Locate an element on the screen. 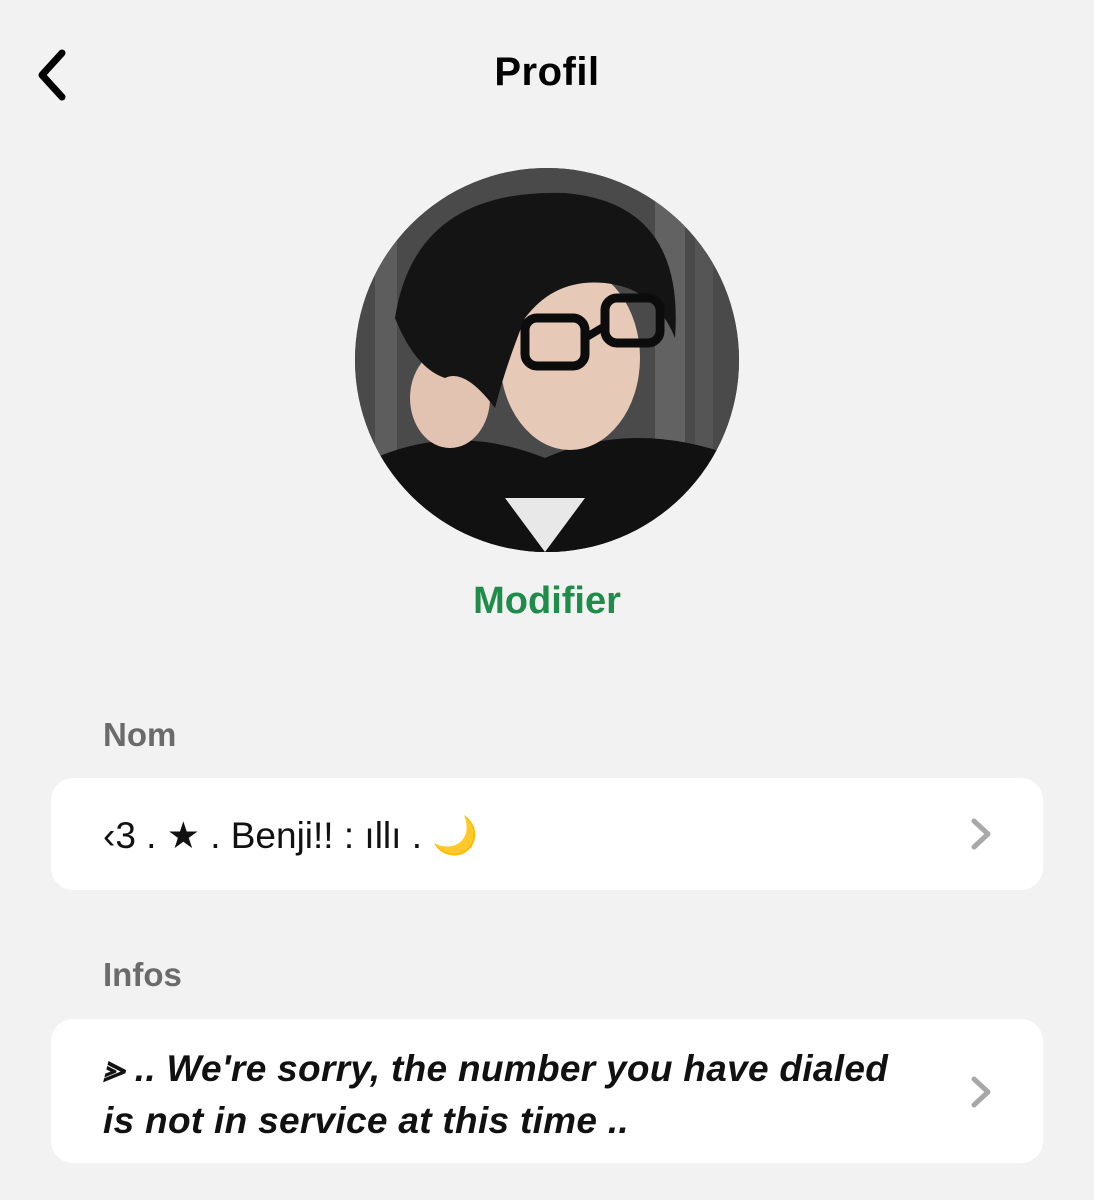 Image resolution: width=1094 pixels, height=1200 pixels. edit-profile-button: Modifier is located at coordinates (547, 601).